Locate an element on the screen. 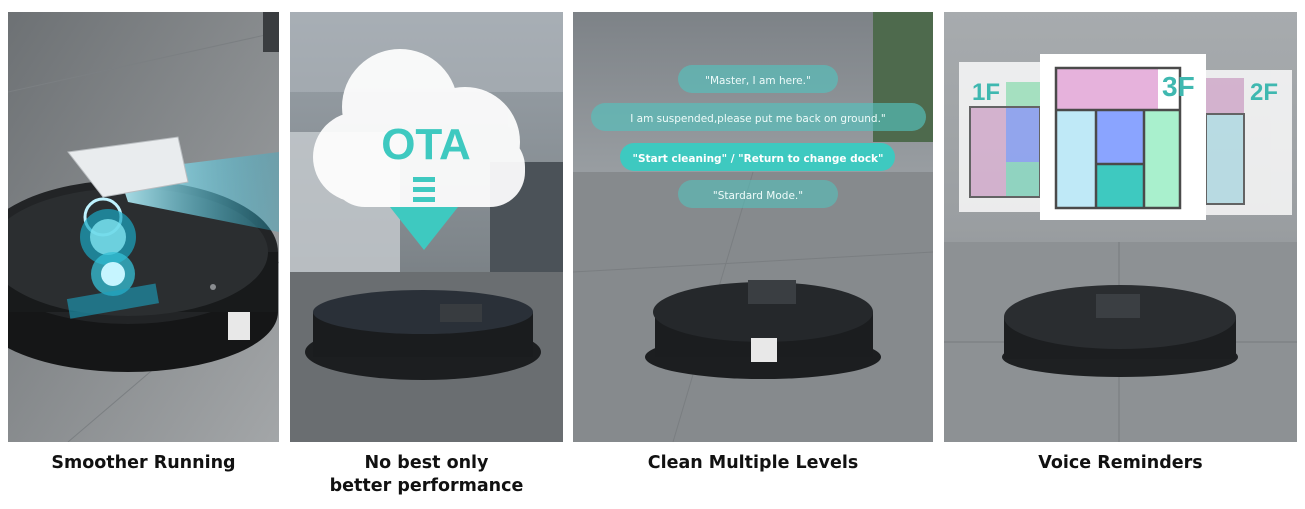  floor-label-1f: 1F is located at coordinates (986, 92).